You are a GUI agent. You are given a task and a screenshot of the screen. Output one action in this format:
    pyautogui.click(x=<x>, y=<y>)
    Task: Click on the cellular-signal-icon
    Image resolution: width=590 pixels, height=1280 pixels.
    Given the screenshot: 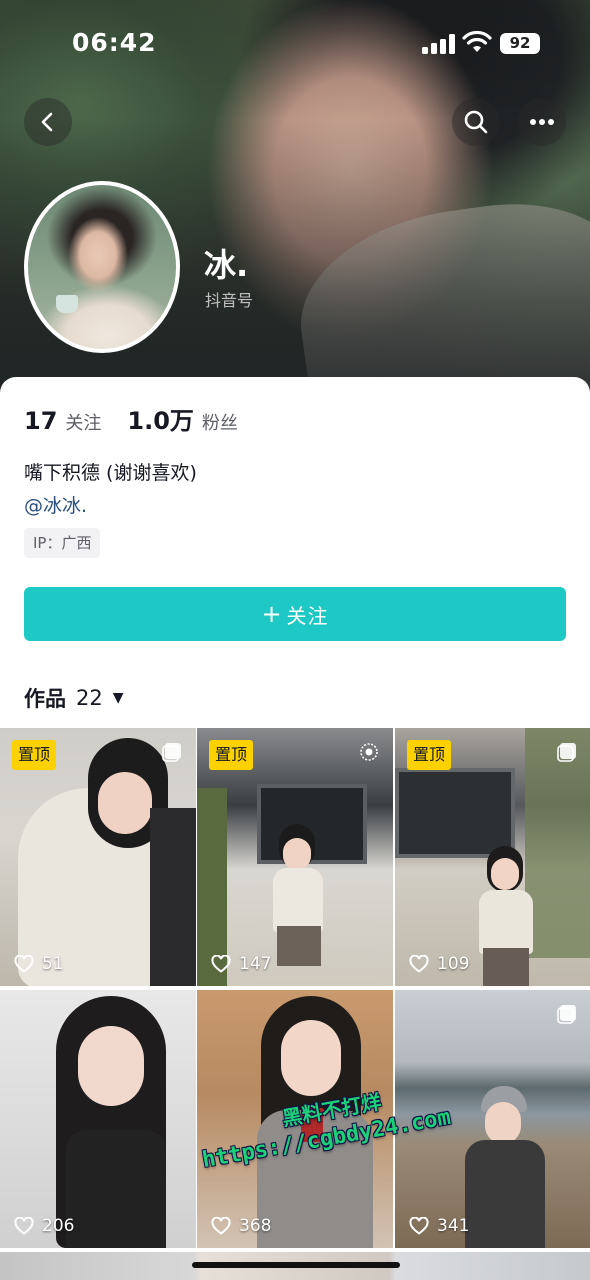 What is the action you would take?
    pyautogui.click(x=439, y=44)
    